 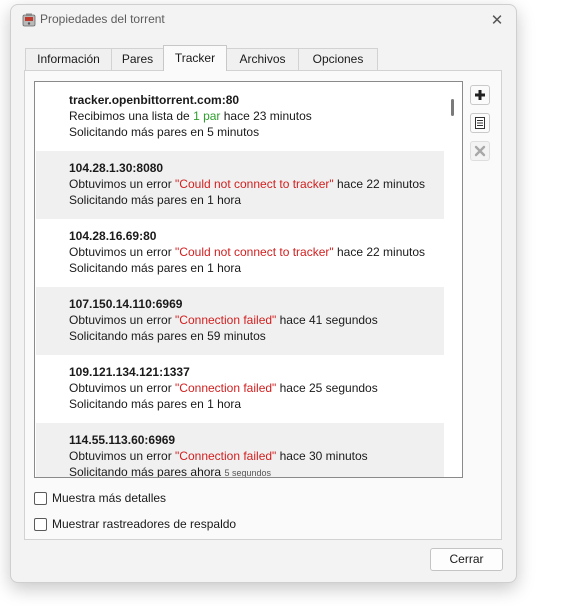 What do you see at coordinates (109, 498) in the screenshot?
I see `show-more-details-label: Muestra más detalles` at bounding box center [109, 498].